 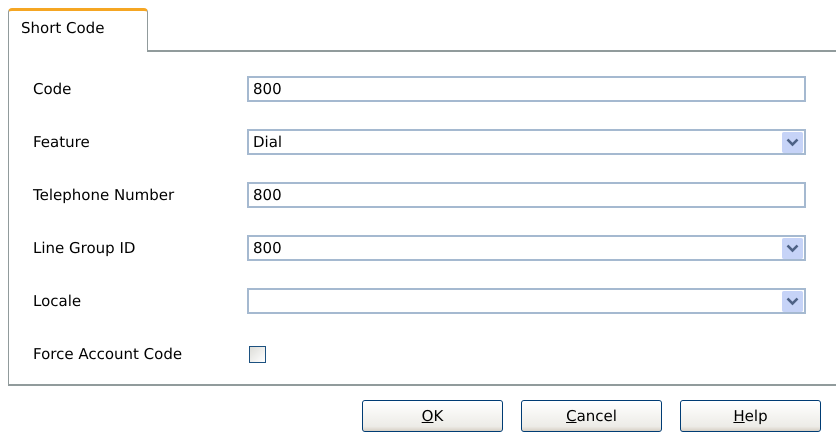 What do you see at coordinates (526, 248) in the screenshot?
I see `dropdown: 800` at bounding box center [526, 248].